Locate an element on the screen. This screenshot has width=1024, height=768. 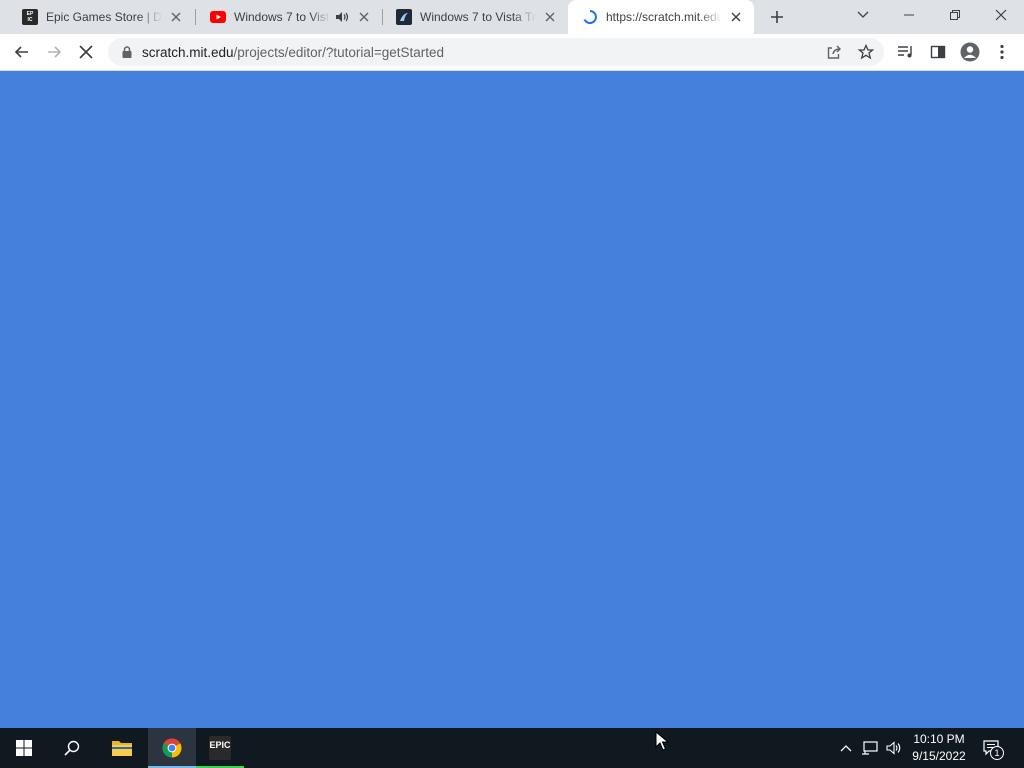
new-tab-button is located at coordinates (777, 17).